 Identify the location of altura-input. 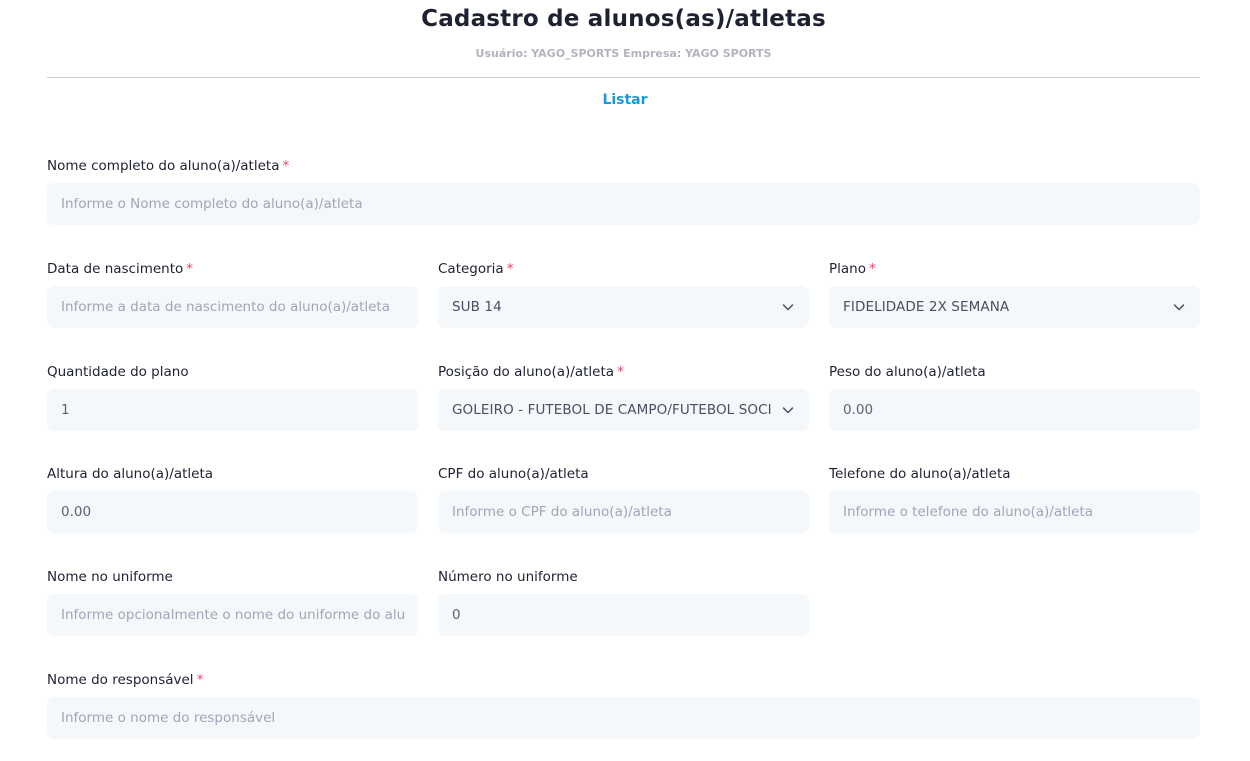
(232, 512).